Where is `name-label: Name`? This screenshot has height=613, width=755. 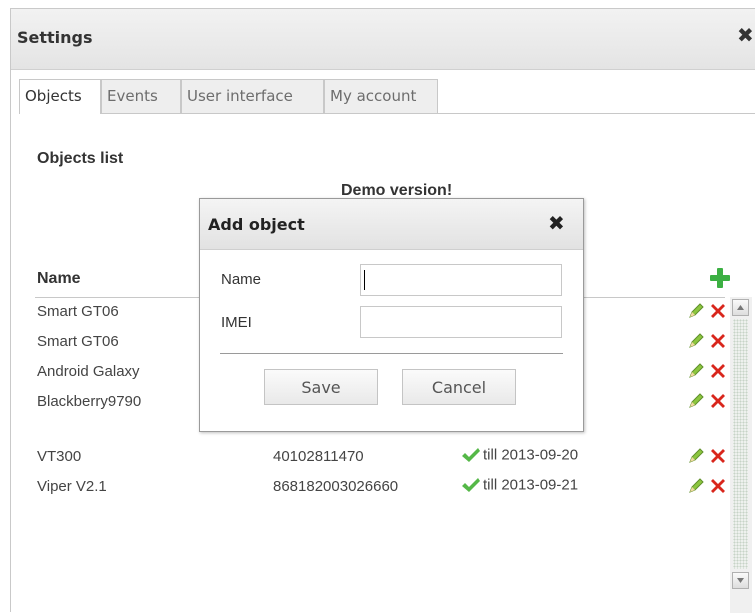 name-label: Name is located at coordinates (241, 279).